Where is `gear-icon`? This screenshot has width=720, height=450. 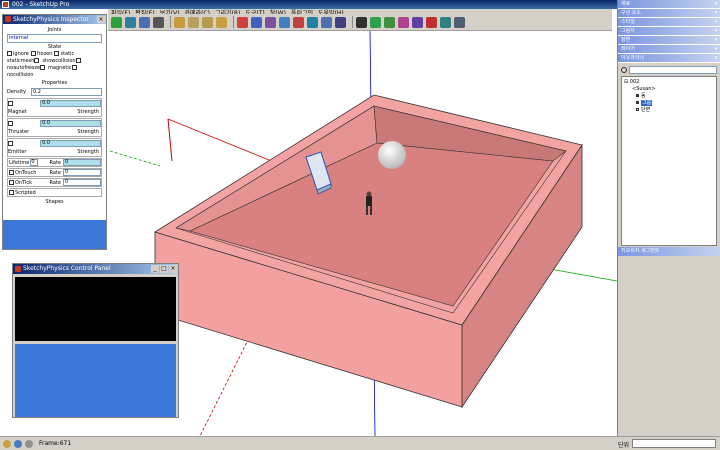
gear-icon is located at coordinates (375, 22).